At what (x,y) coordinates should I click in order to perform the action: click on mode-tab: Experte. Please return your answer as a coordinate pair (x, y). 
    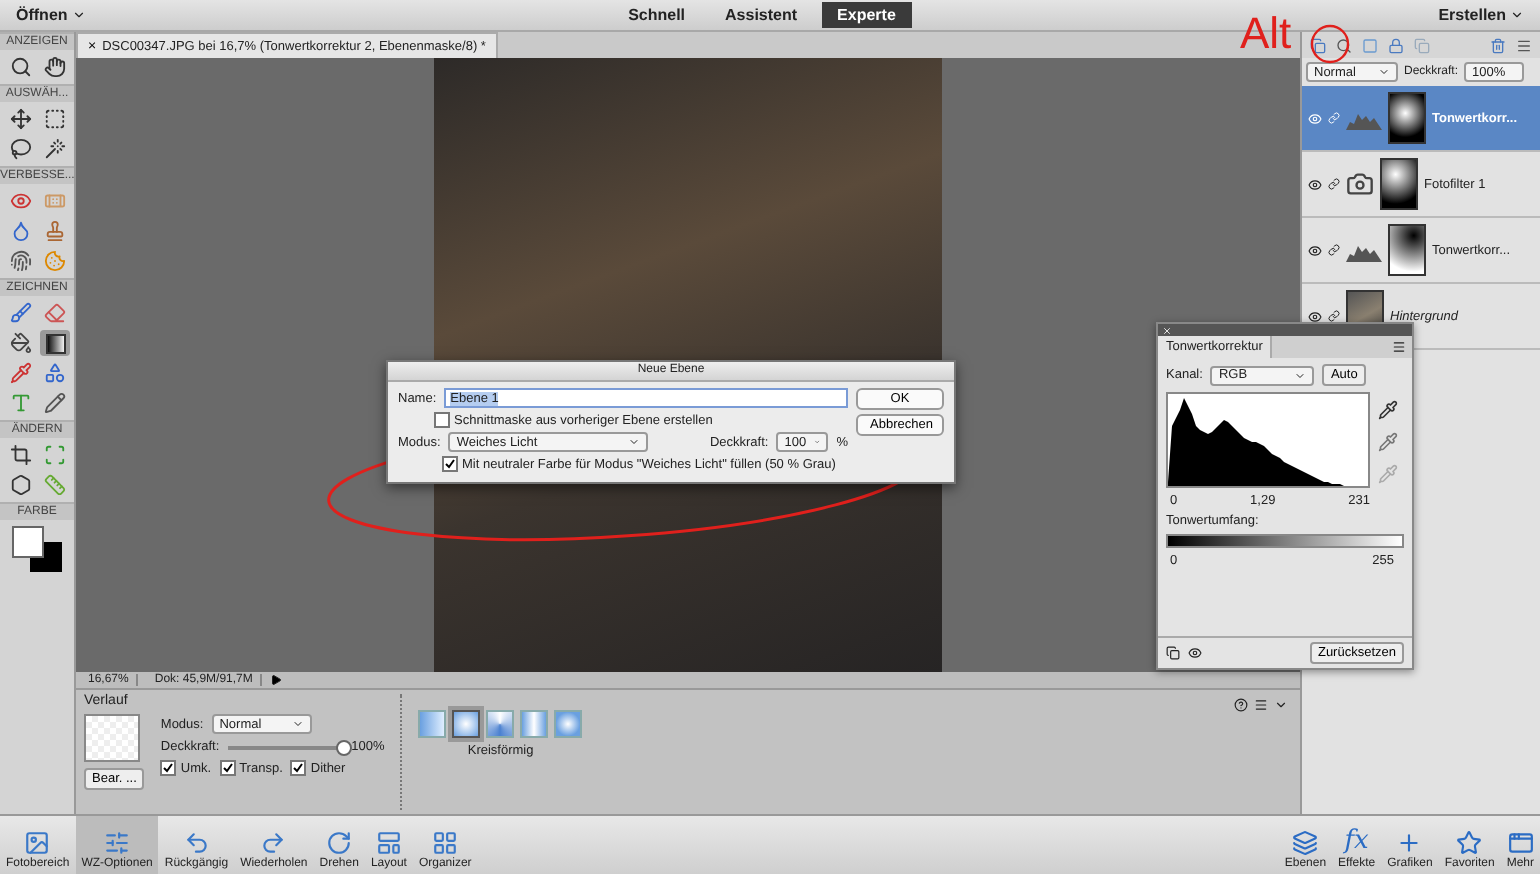
    Looking at the image, I should click on (866, 15).